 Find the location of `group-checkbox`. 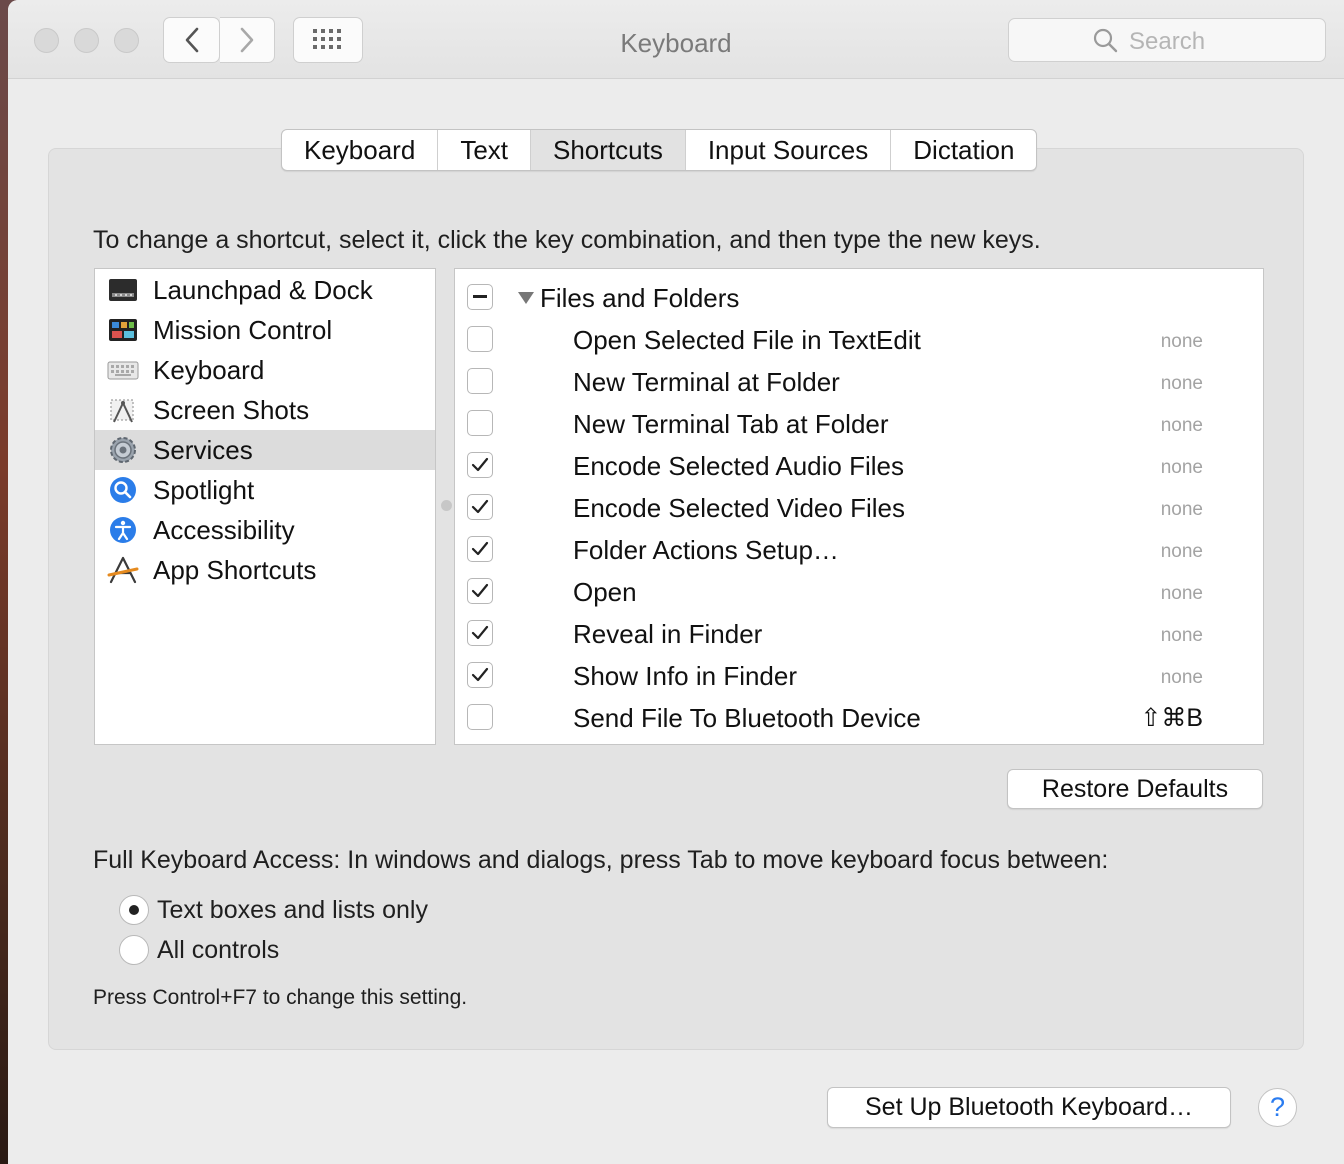

group-checkbox is located at coordinates (480, 297).